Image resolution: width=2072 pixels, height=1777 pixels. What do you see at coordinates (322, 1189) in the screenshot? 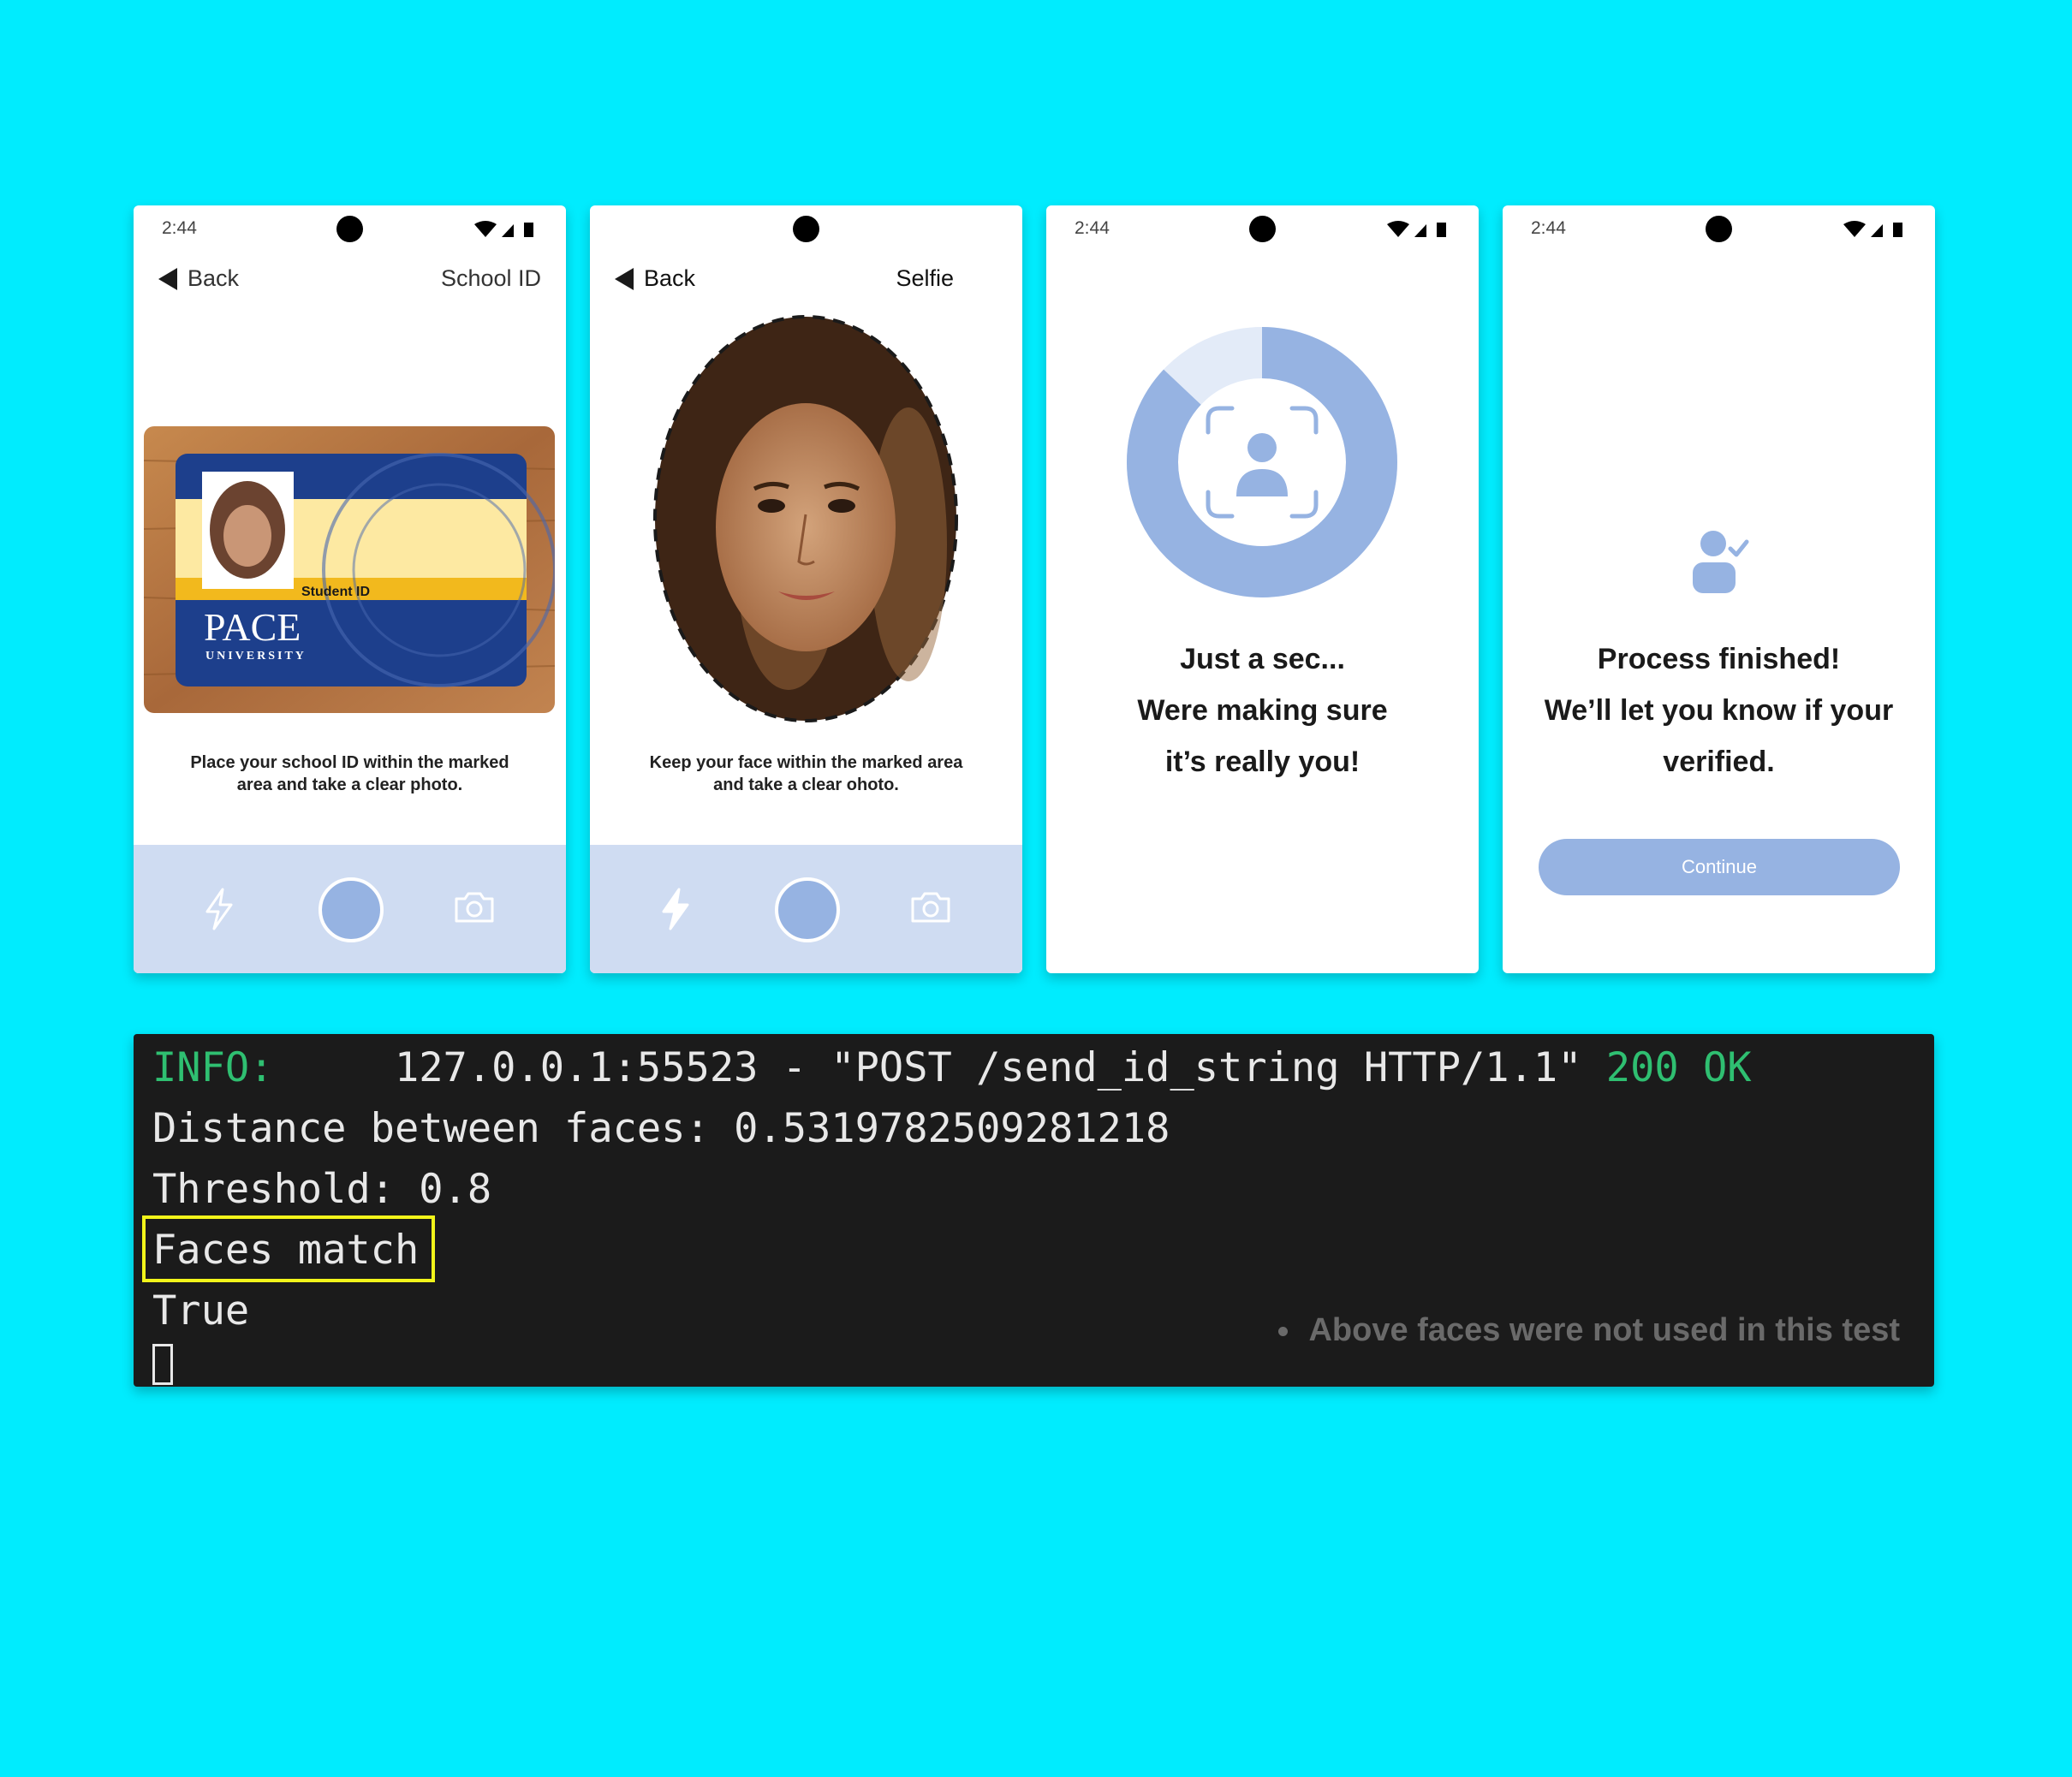
I see `terminal-line-threshold: Threshold: 0.8` at bounding box center [322, 1189].